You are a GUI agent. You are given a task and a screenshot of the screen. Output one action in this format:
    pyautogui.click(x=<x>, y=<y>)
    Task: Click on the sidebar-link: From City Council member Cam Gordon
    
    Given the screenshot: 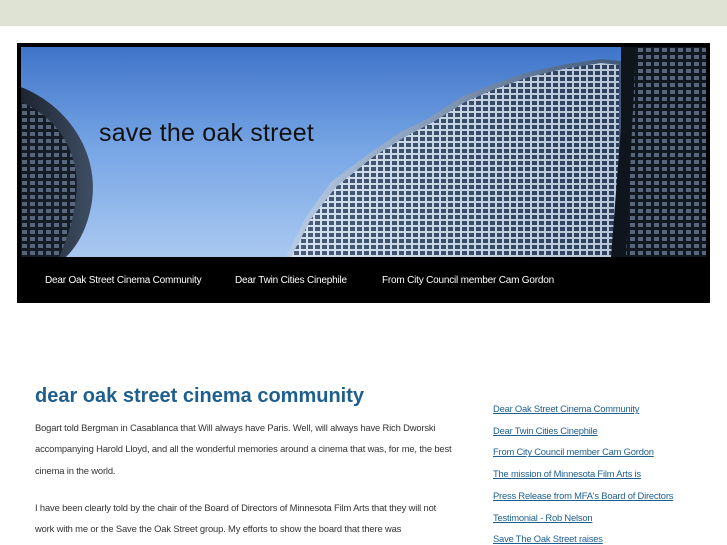 What is the action you would take?
    pyautogui.click(x=603, y=452)
    